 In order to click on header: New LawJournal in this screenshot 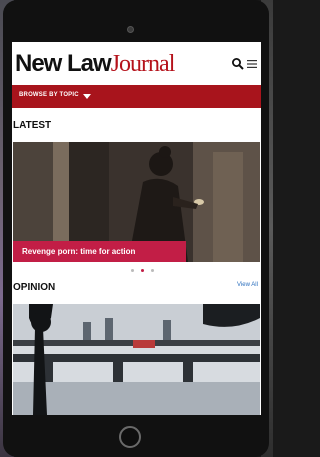, I will do `click(136, 65)`.